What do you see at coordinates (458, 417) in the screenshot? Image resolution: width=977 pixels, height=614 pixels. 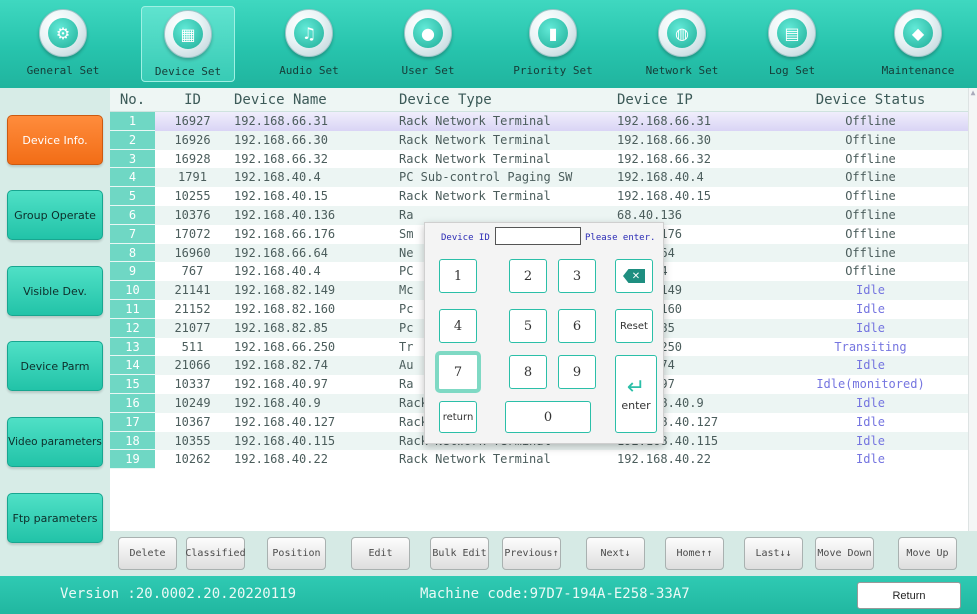 I see `return-key: return` at bounding box center [458, 417].